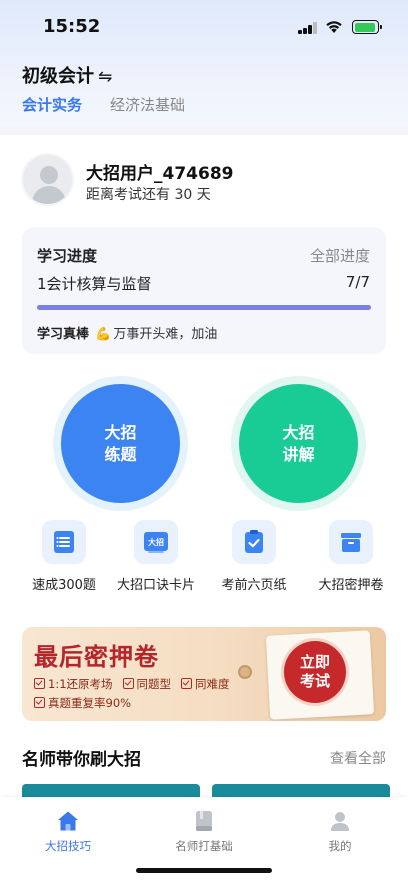 The image size is (408, 883). Describe the element at coordinates (340, 255) in the screenshot. I see `all-progress-link: 全部进度` at that location.